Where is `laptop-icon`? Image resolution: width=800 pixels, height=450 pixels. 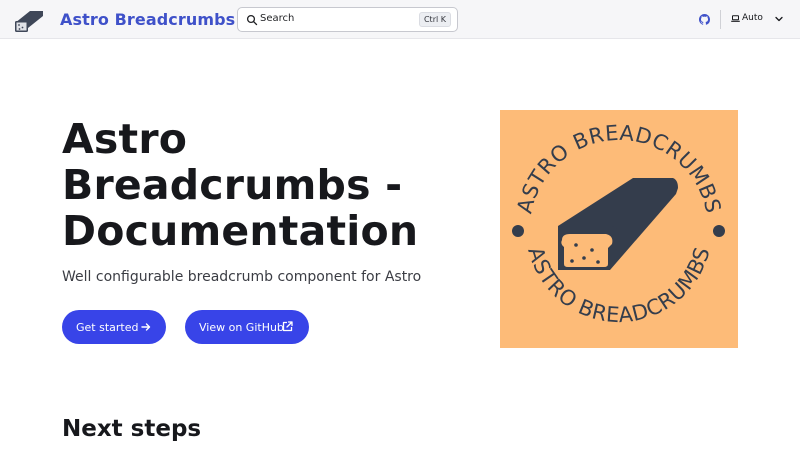 laptop-icon is located at coordinates (735, 18).